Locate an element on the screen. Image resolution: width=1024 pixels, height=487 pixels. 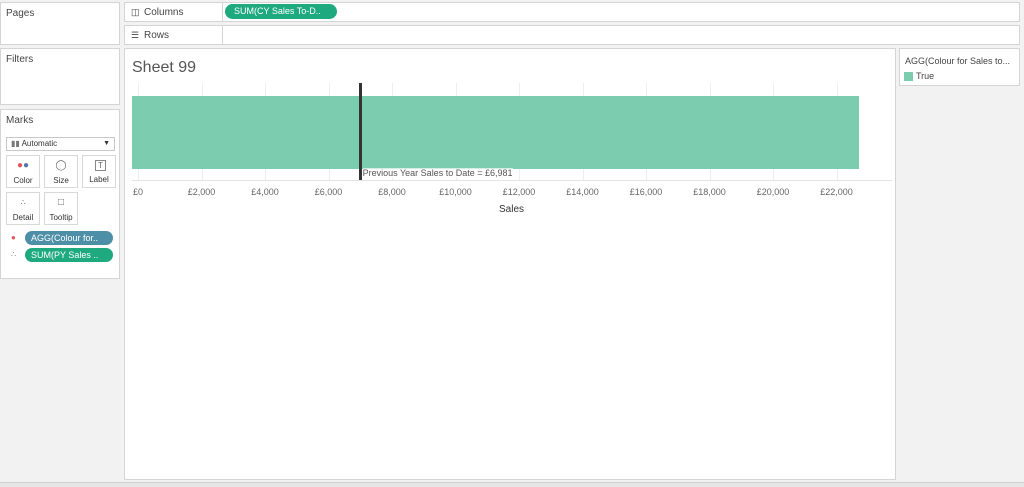
columns-shelf-label: ◫ Columns is located at coordinates (174, 12).